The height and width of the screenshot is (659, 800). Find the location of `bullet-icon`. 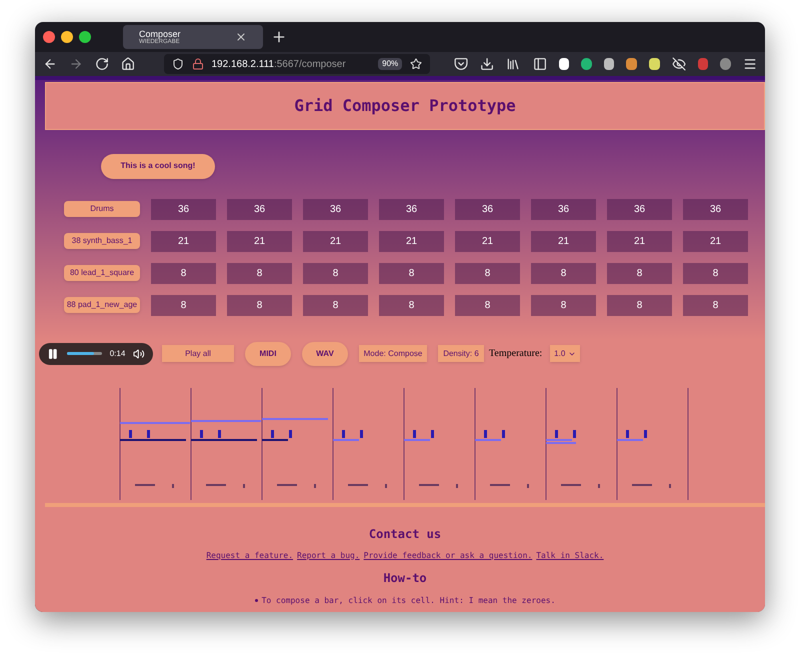

bullet-icon is located at coordinates (256, 600).